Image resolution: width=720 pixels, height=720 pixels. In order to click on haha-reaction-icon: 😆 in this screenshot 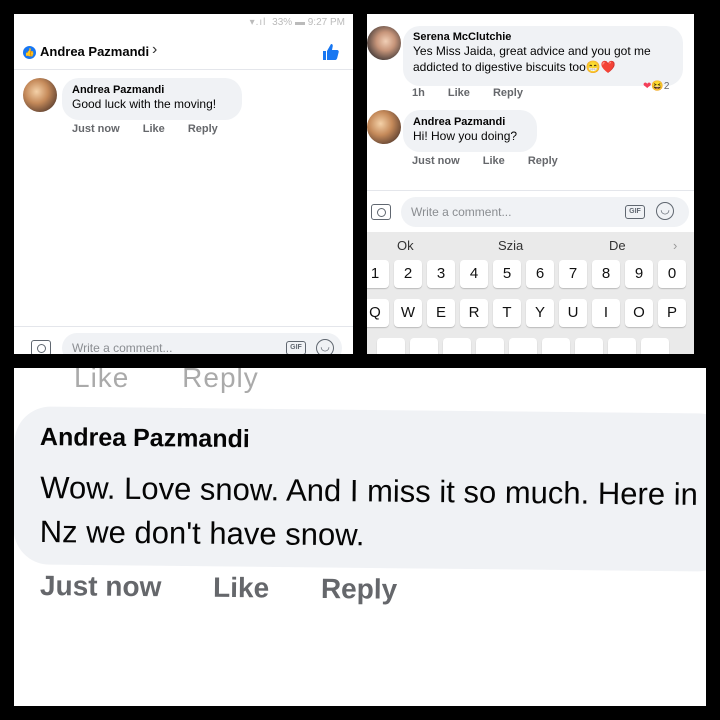, I will do `click(657, 86)`.